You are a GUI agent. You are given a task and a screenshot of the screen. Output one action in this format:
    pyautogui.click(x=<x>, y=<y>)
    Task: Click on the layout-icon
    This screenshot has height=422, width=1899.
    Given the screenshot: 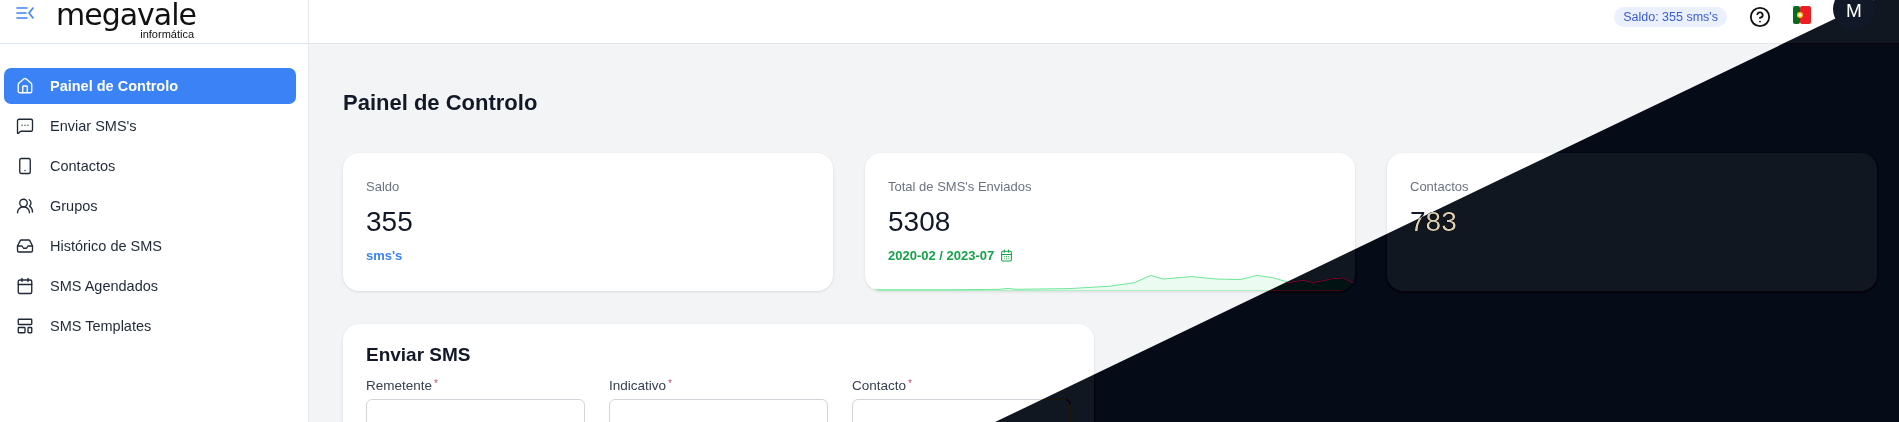 What is the action you would take?
    pyautogui.click(x=25, y=326)
    